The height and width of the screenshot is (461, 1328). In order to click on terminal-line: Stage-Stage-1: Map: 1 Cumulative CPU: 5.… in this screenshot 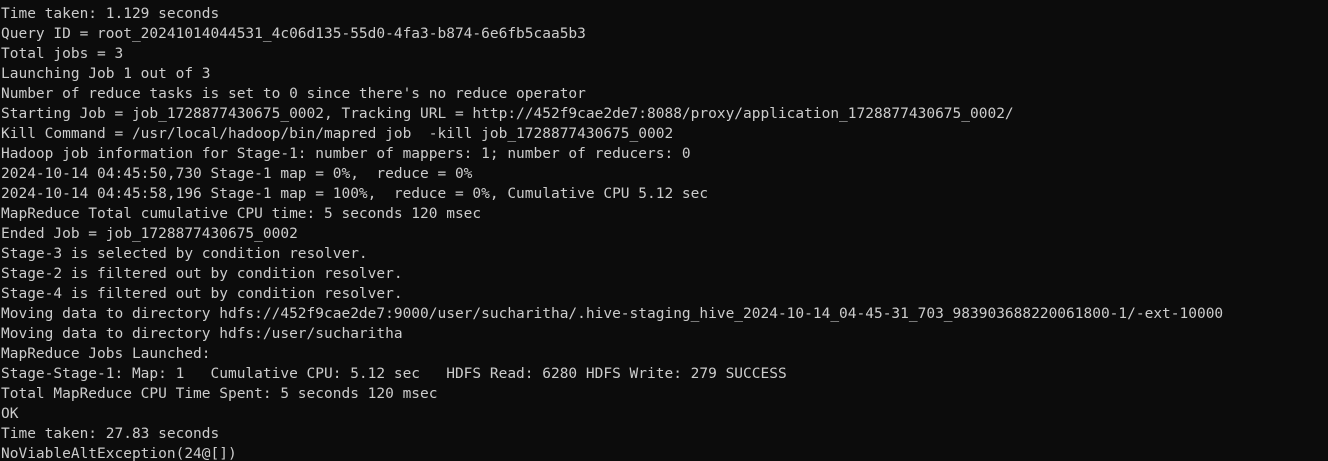, I will do `click(394, 374)`.